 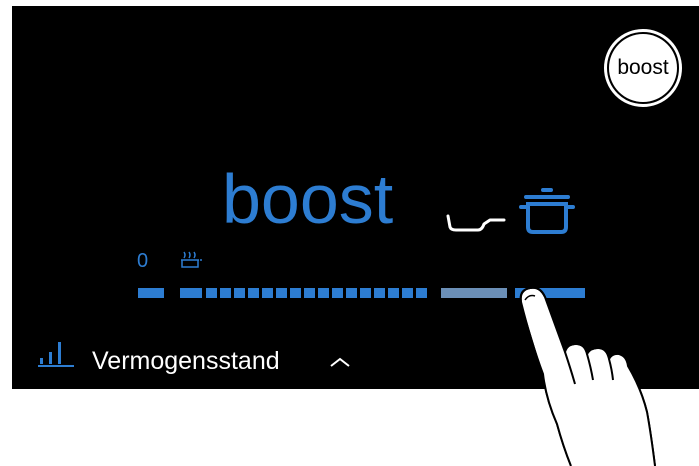 What do you see at coordinates (474, 293) in the screenshot?
I see `slider-segment-boost-low` at bounding box center [474, 293].